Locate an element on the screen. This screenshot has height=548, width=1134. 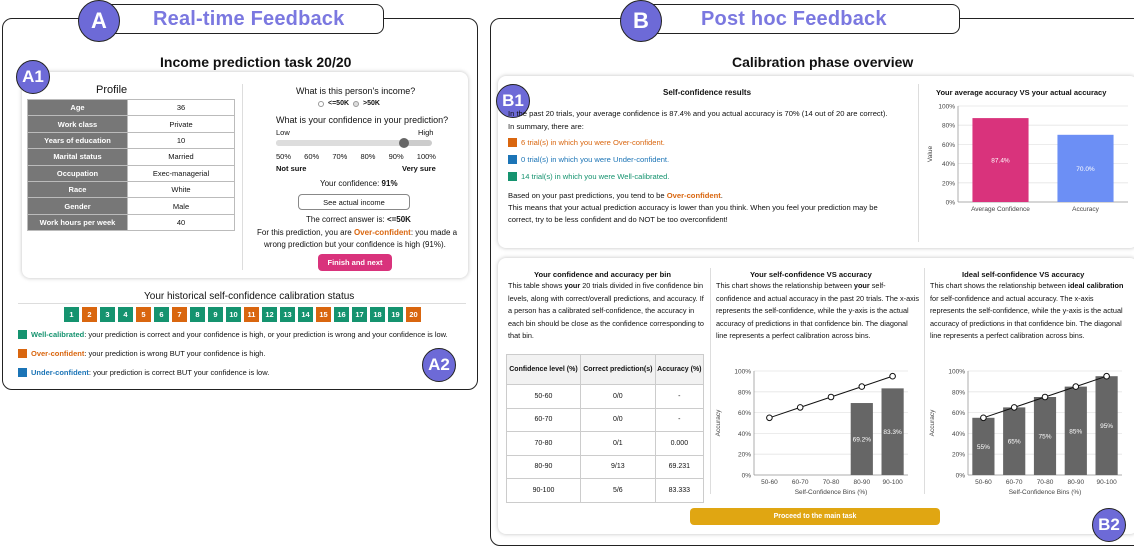
profile-value: White is located at coordinates (181, 189).